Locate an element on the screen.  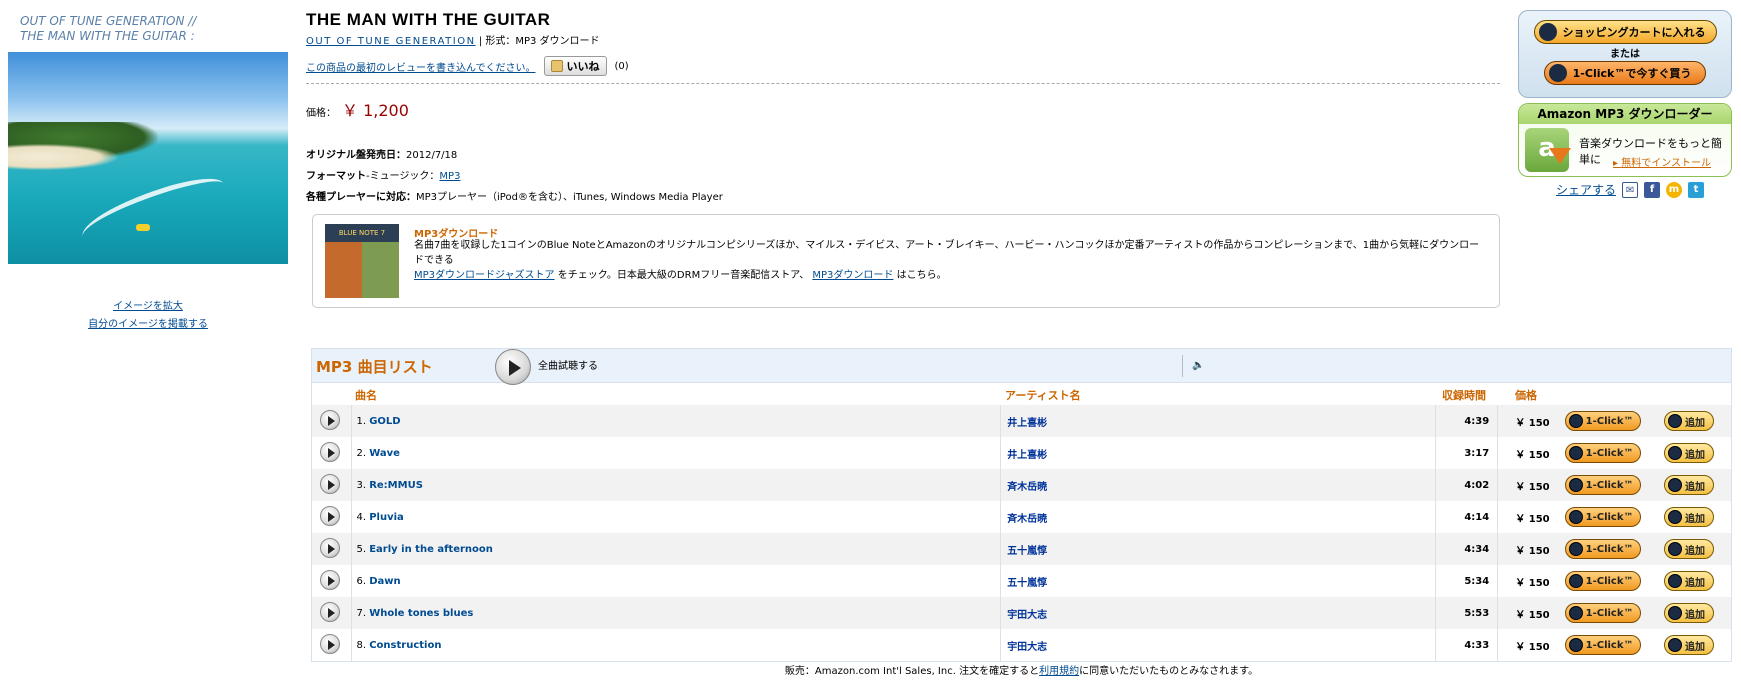
mixi-icon: m is located at coordinates (1674, 189).